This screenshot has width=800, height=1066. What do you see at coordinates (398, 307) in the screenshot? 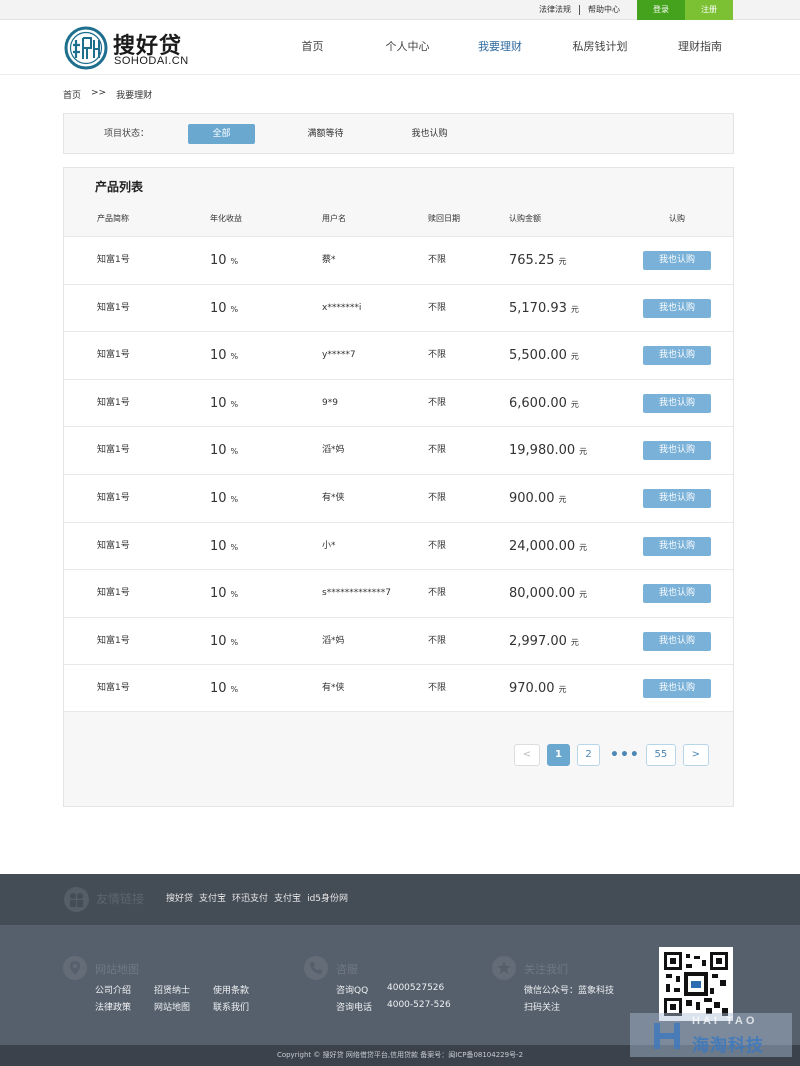
I see `table-row: 知富1号 10% x*******i 不限 5,170.93 元 我也认购` at bounding box center [398, 307].